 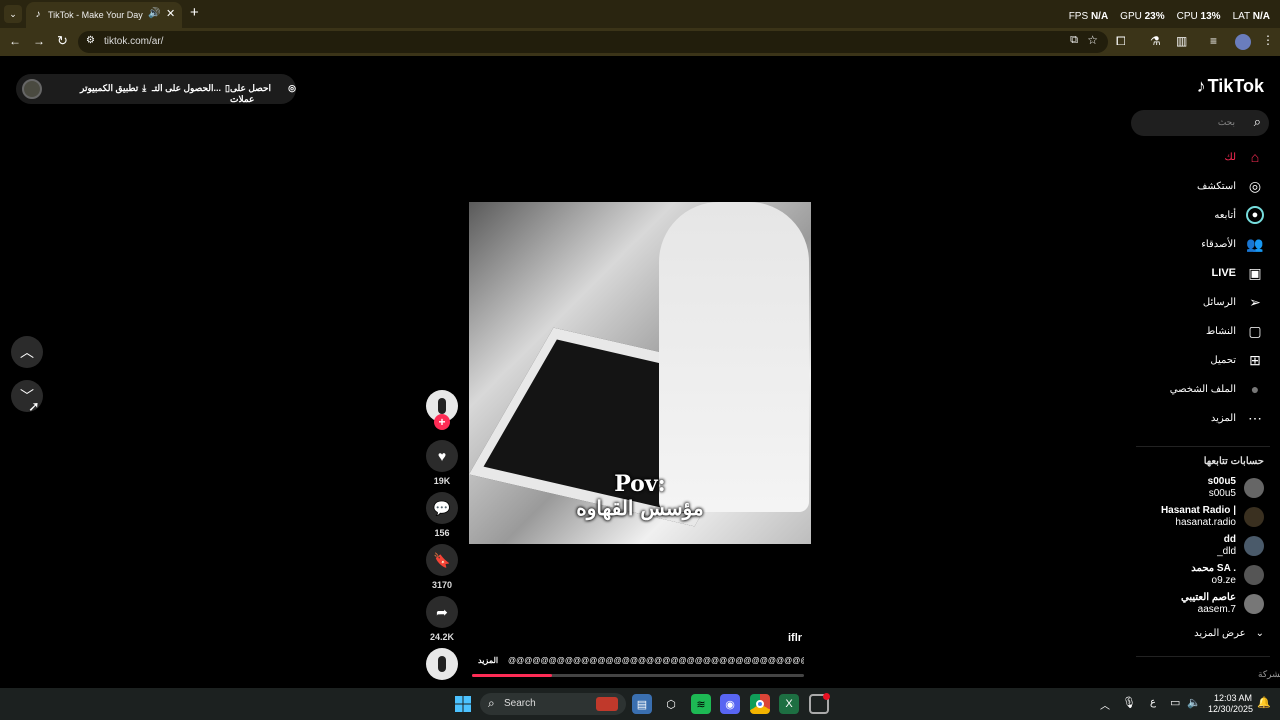 I want to click on windows-start-icon, so click(x=463, y=704).